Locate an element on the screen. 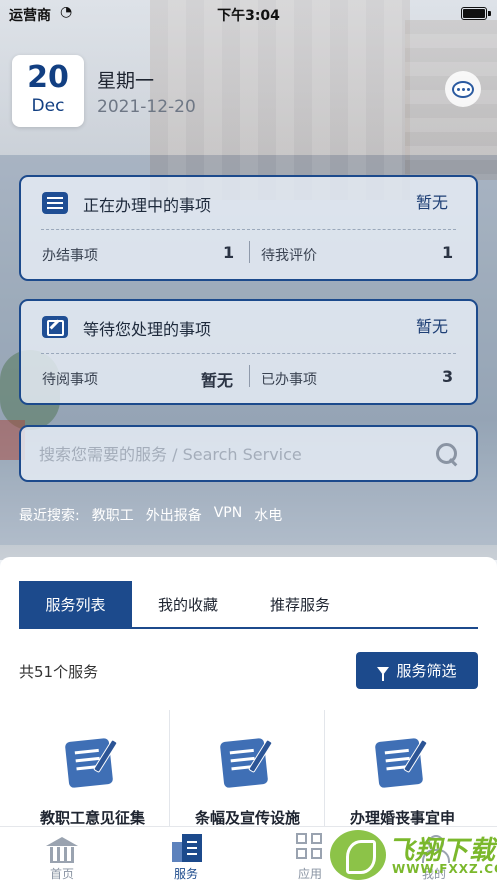 The height and width of the screenshot is (883, 497). nav-label: 服务 is located at coordinates (185, 874).